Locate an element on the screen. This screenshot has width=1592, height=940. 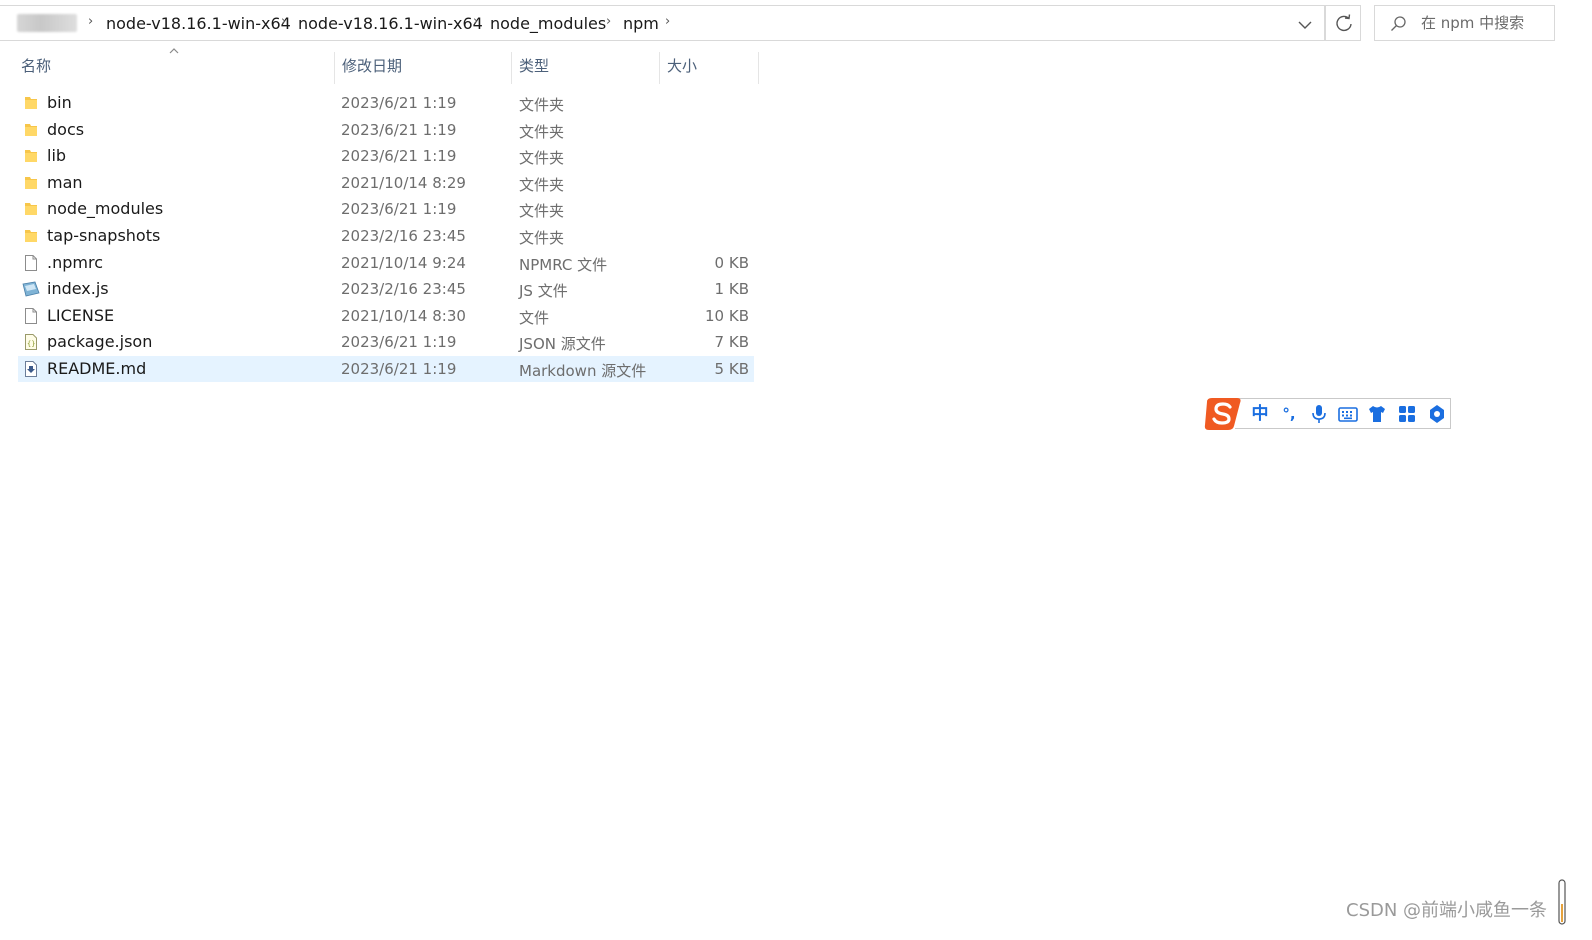
column-divider is located at coordinates (758, 68).